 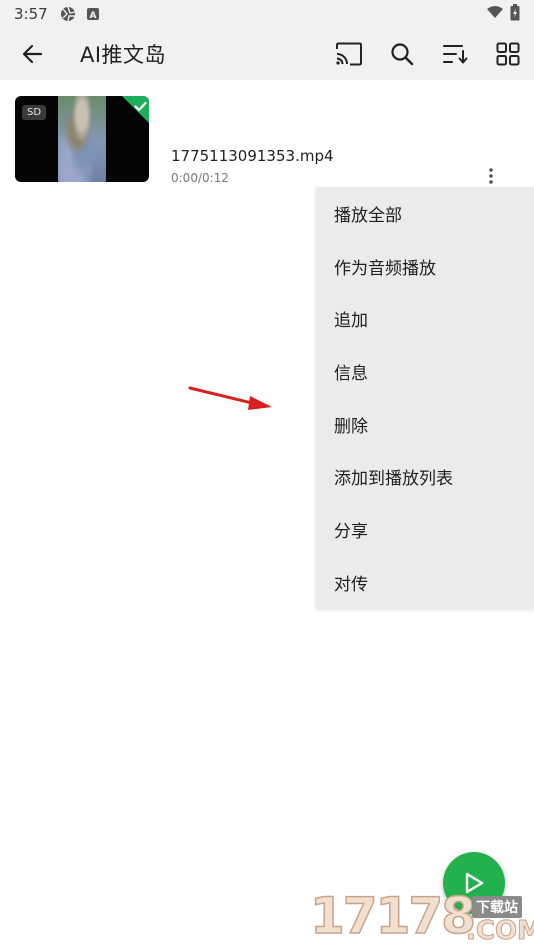 I want to click on video-filename: 1775113091353.mp4, so click(x=252, y=156).